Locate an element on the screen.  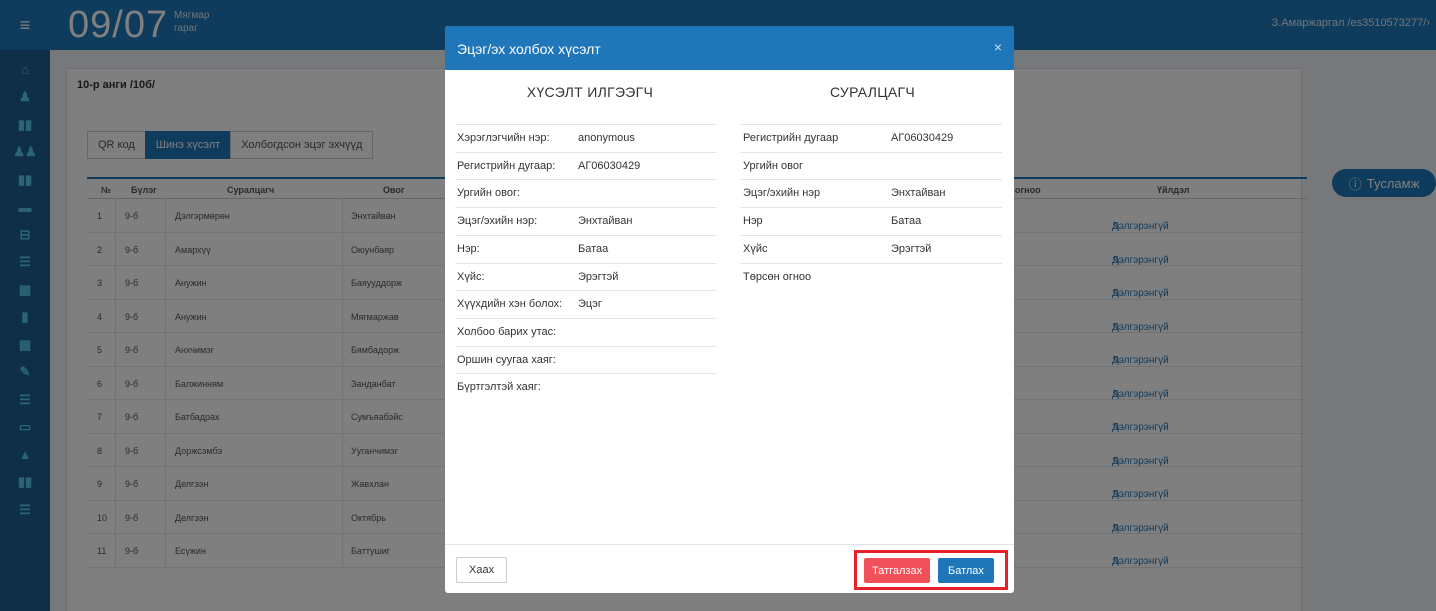
close-button: Хаах is located at coordinates (482, 570).